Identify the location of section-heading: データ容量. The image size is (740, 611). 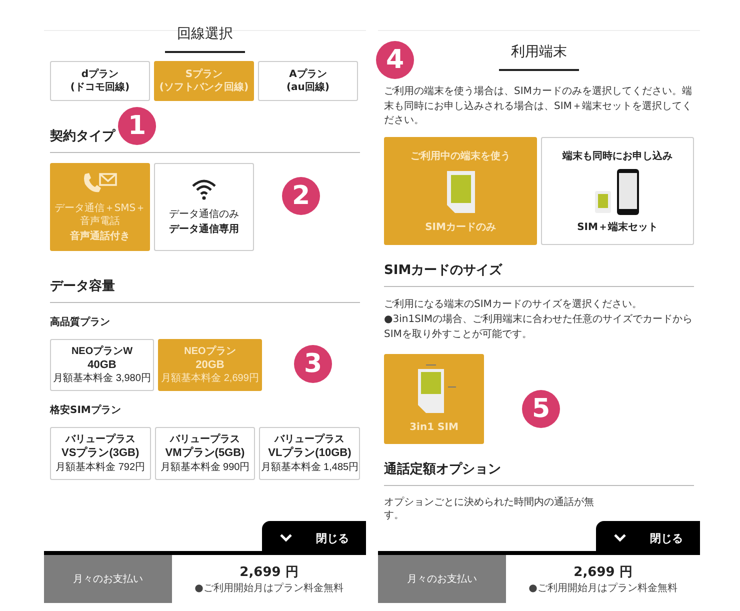
(205, 290).